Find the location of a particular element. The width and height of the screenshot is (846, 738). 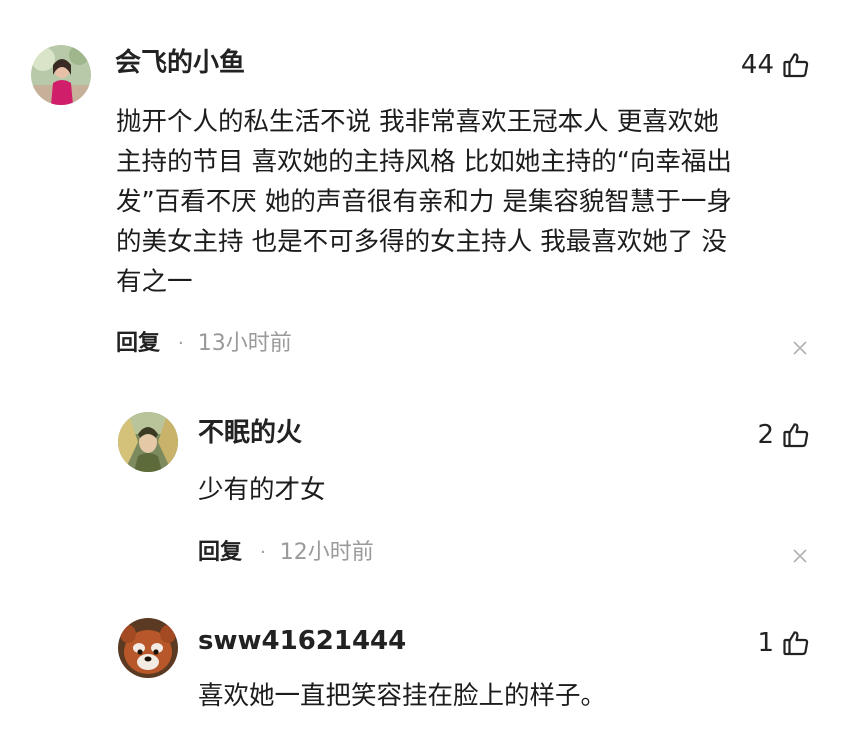

like-count: 2 is located at coordinates (765, 435).